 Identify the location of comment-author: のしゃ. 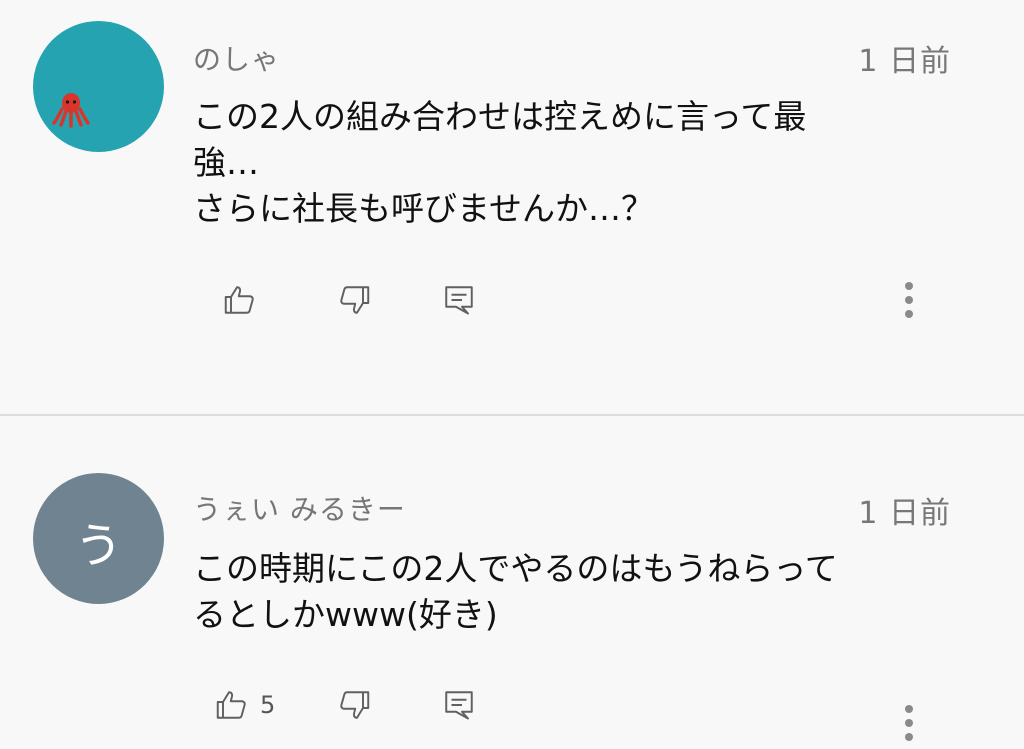
(236, 58).